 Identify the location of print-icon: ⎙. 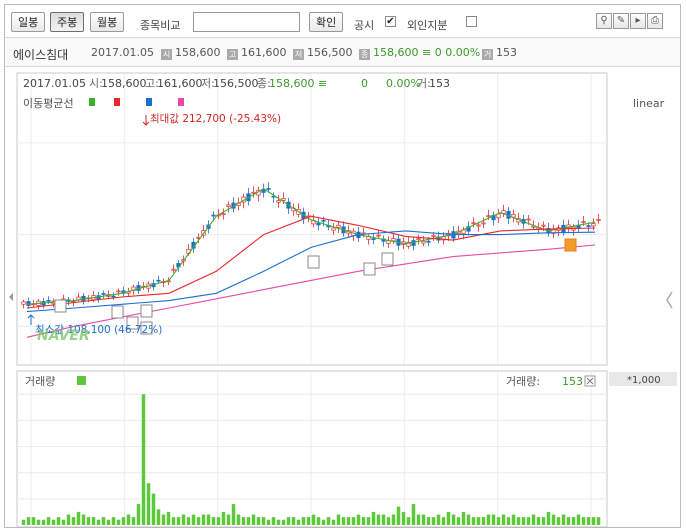
(655, 21).